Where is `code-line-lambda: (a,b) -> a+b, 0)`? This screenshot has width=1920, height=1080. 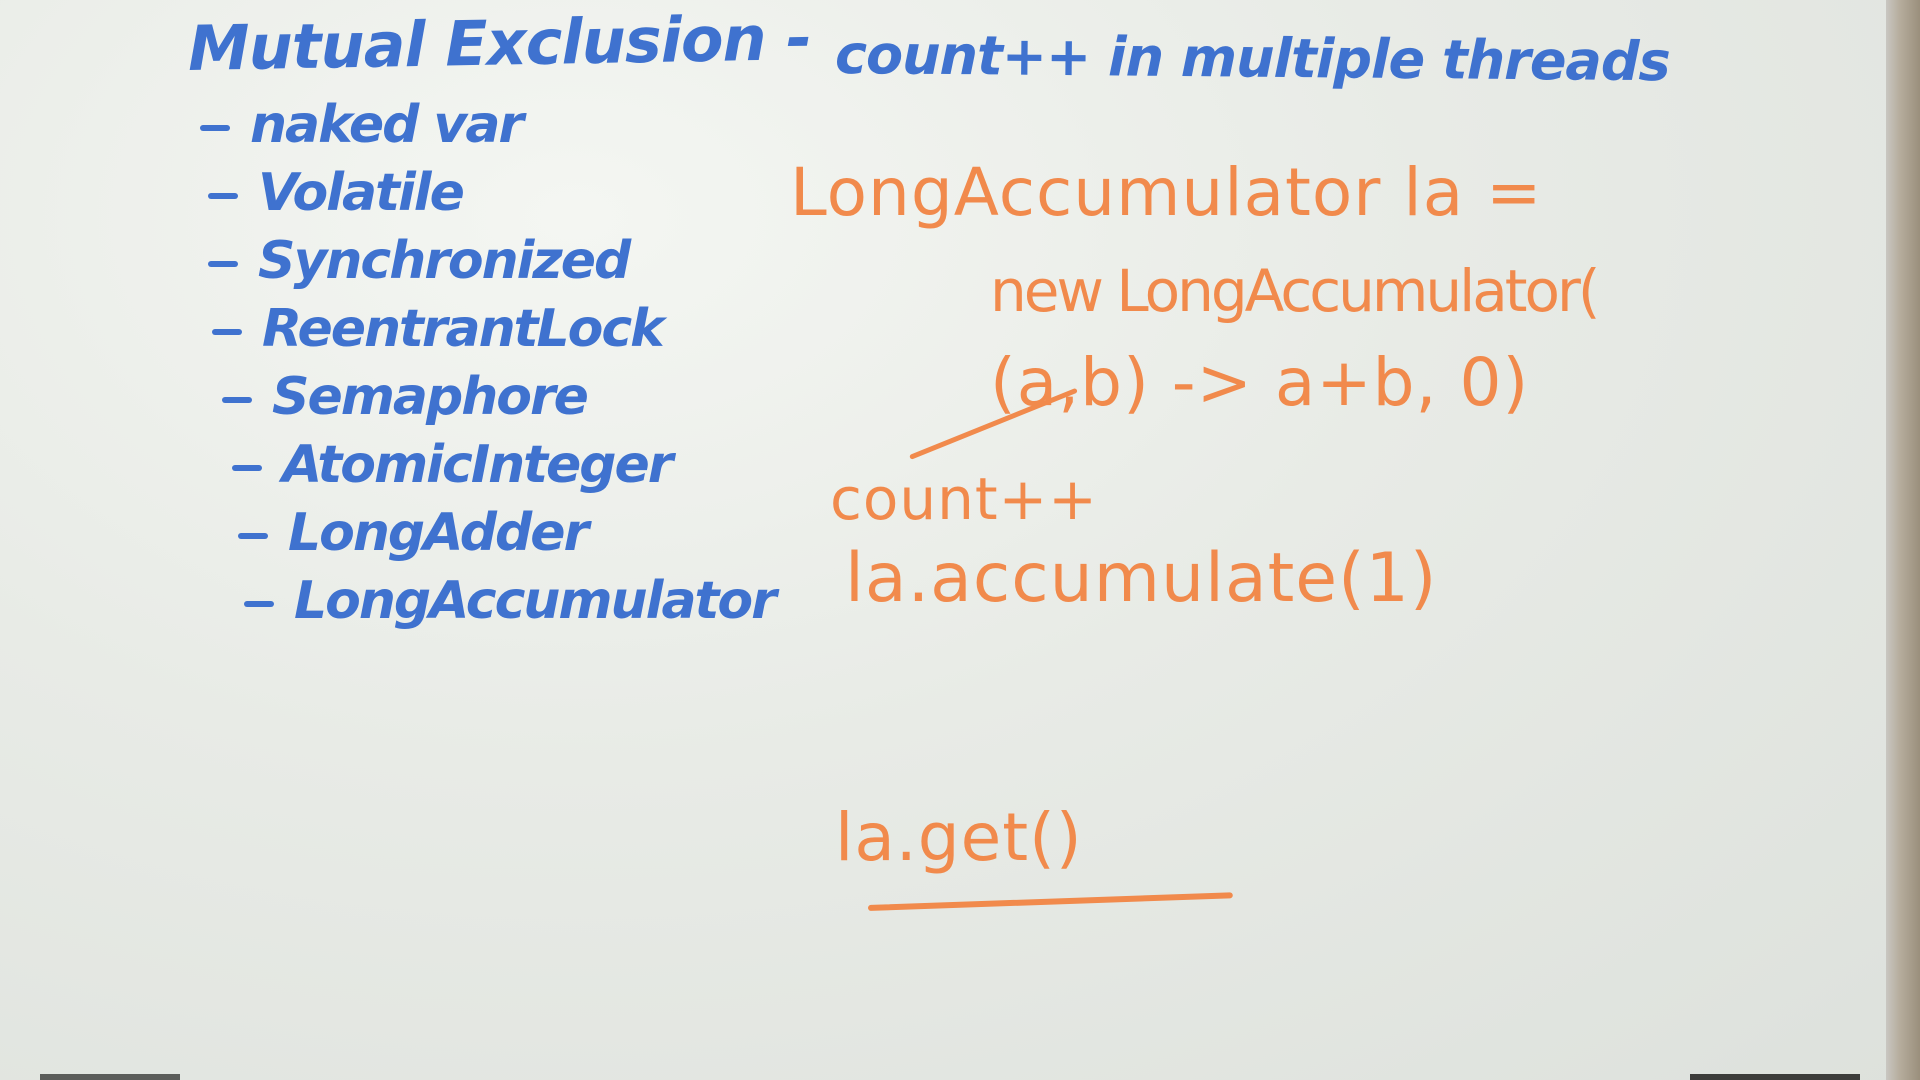 code-line-lambda: (a,b) -> a+b, 0) is located at coordinates (1260, 382).